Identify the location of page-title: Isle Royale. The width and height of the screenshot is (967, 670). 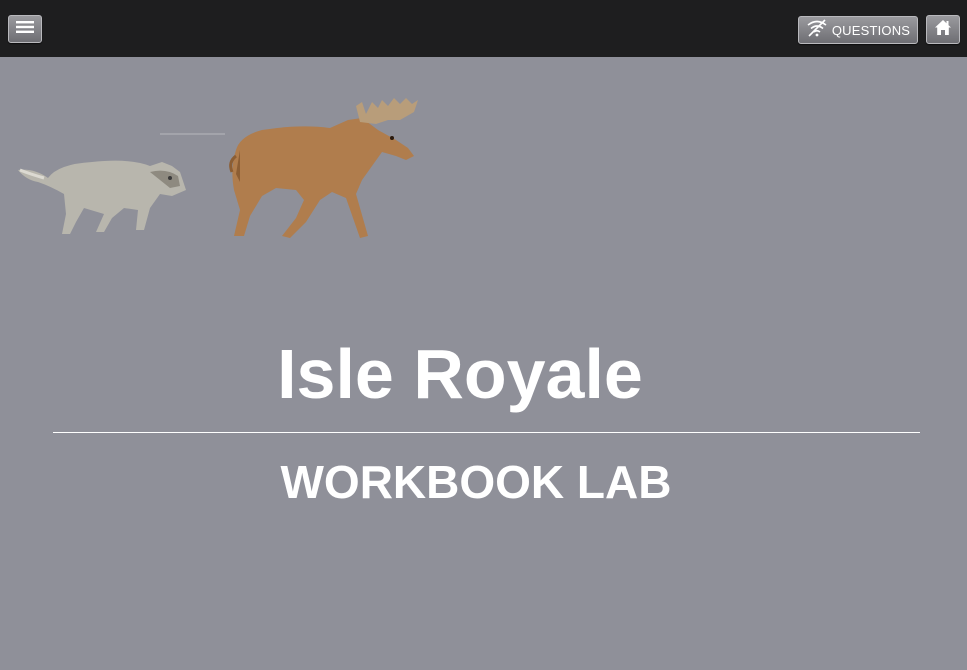
(460, 374).